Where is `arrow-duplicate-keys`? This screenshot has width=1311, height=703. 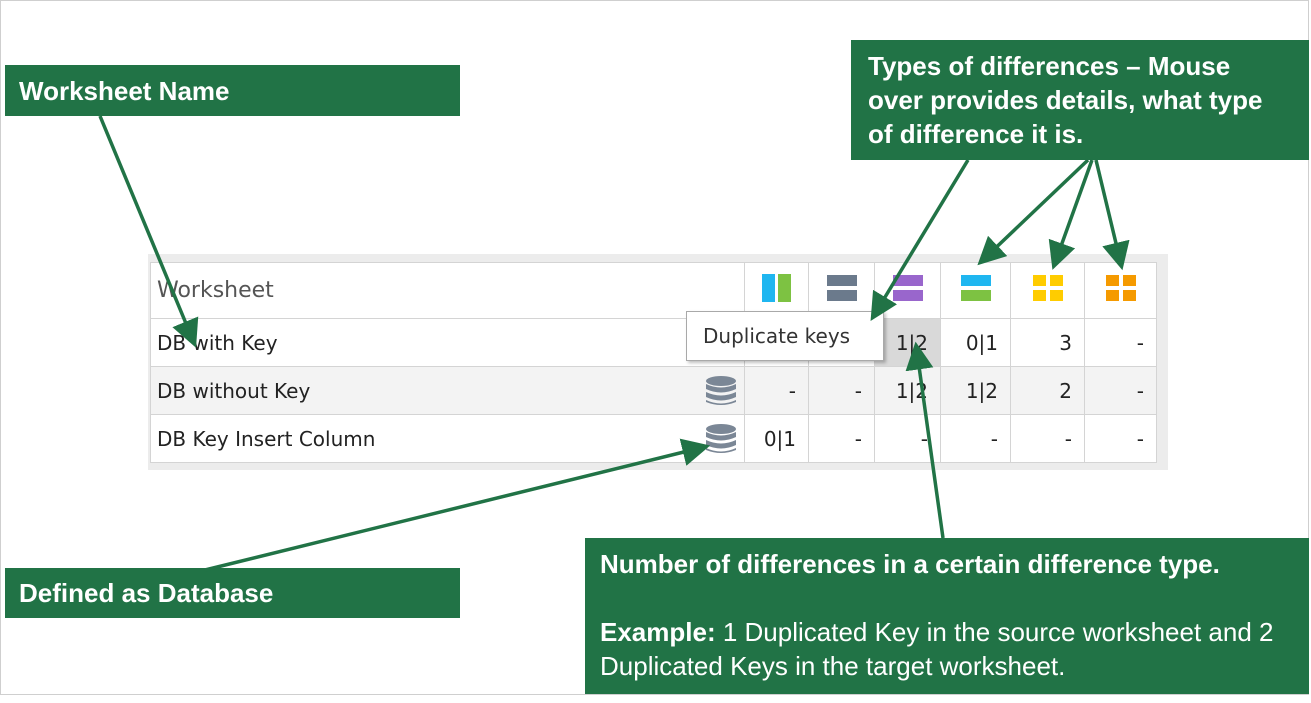 arrow-duplicate-keys is located at coordinates (920, 240).